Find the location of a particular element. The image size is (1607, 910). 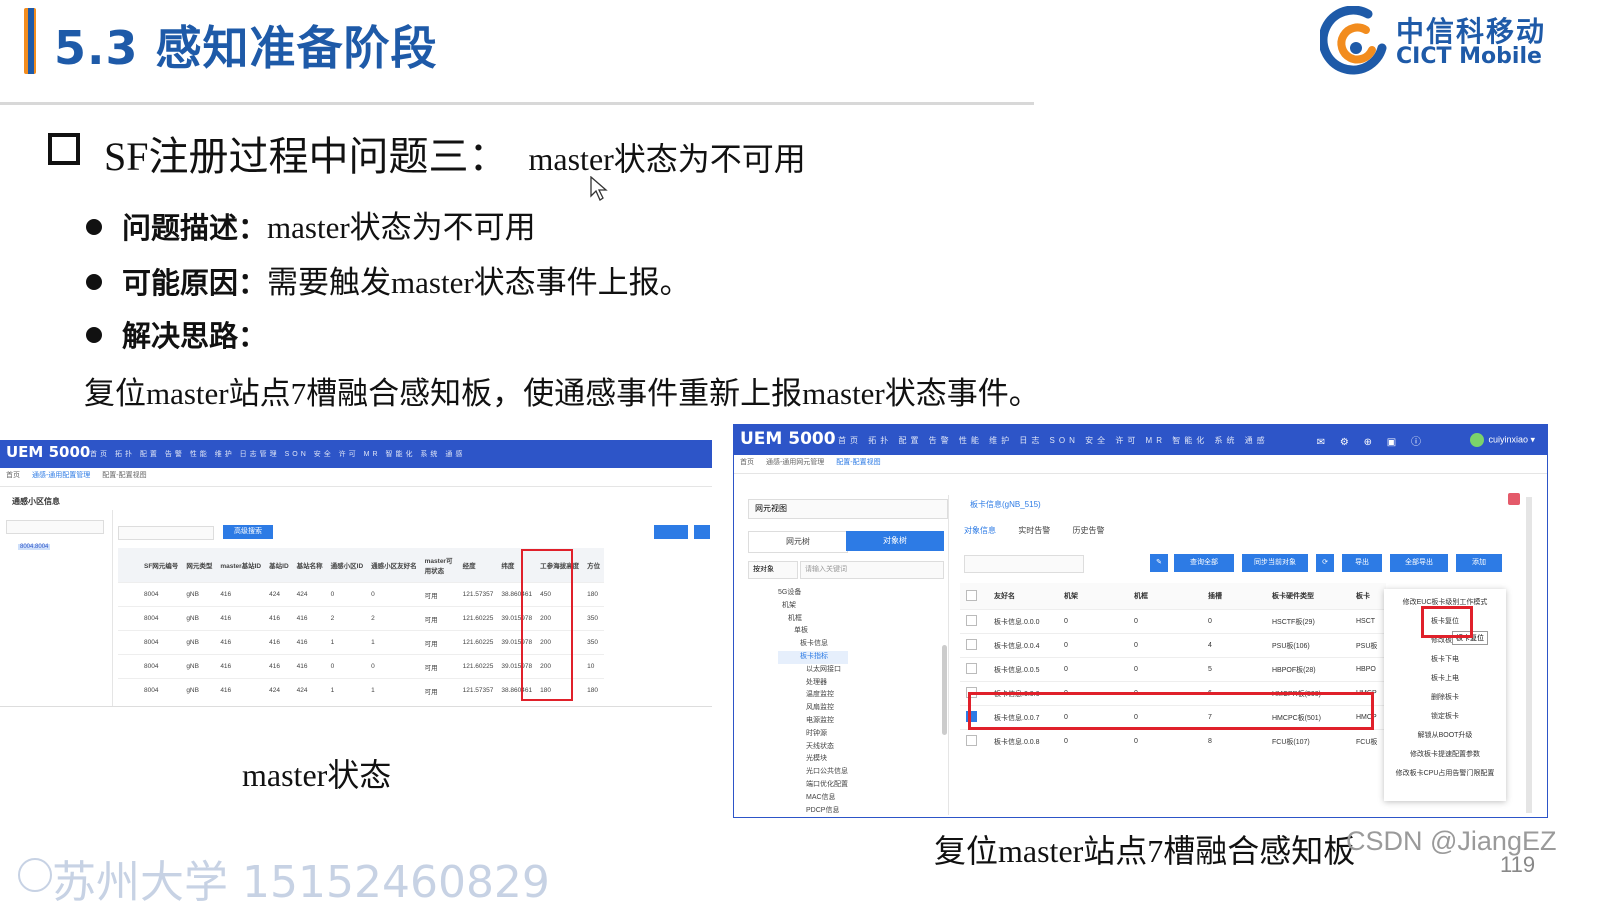

context-menu-item: 板卡上电 is located at coordinates (1445, 678).